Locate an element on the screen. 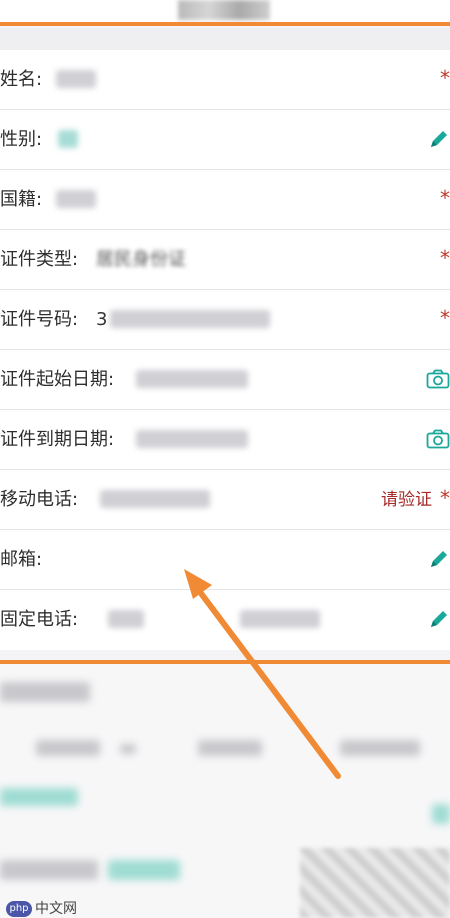 The height and width of the screenshot is (918, 450). nationality-row: 国籍: * is located at coordinates (225, 200).